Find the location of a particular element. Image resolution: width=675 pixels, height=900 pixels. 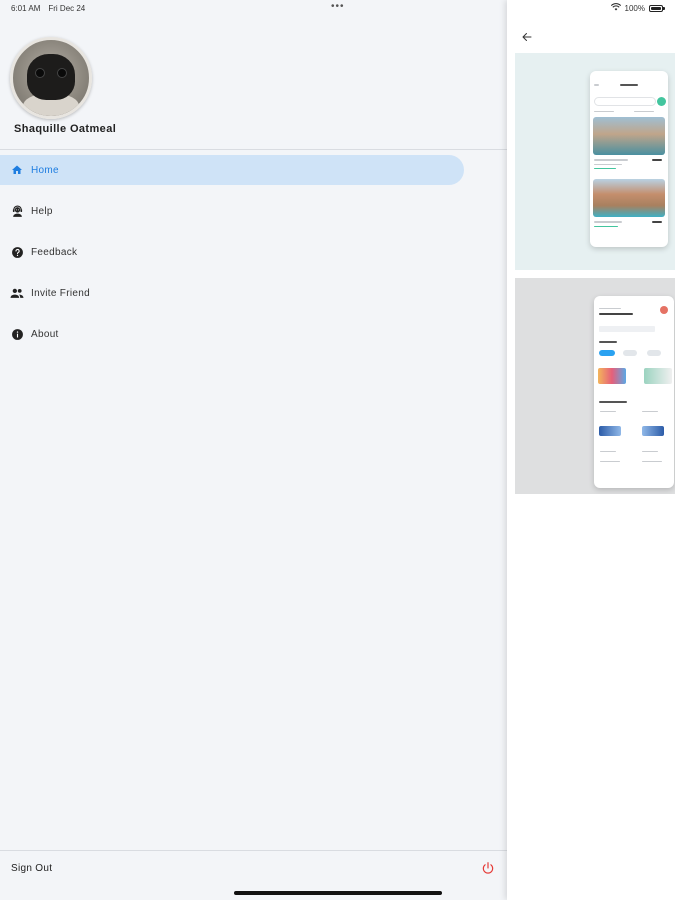

home-indicator is located at coordinates (338, 893).